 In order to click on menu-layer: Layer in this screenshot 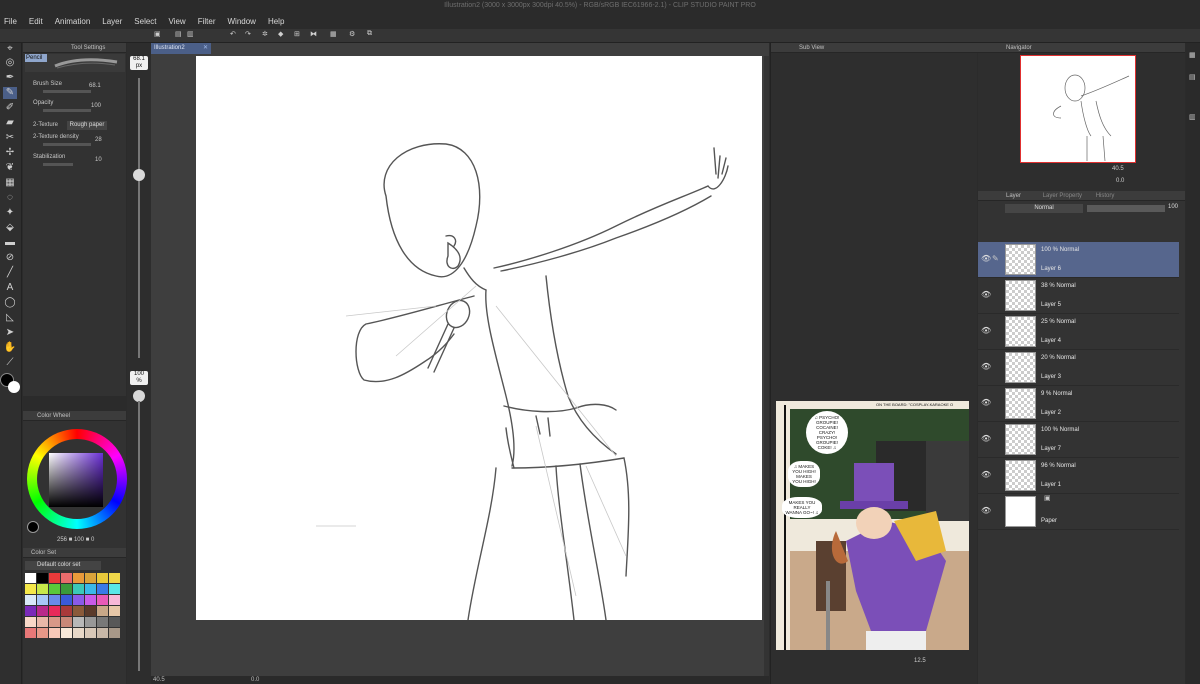, I will do `click(112, 21)`.